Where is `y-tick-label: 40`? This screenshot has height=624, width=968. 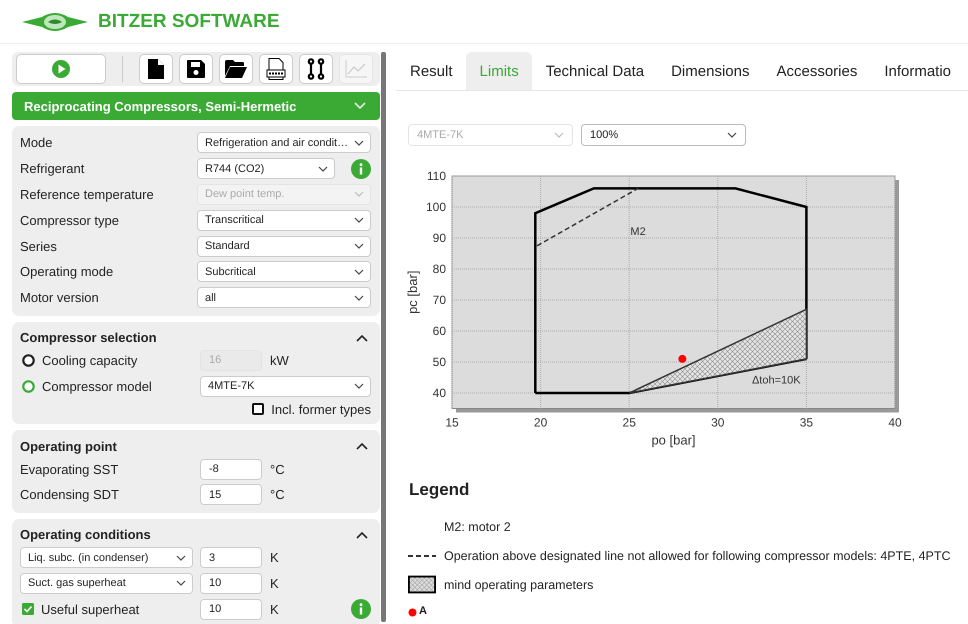 y-tick-label: 40 is located at coordinates (439, 393).